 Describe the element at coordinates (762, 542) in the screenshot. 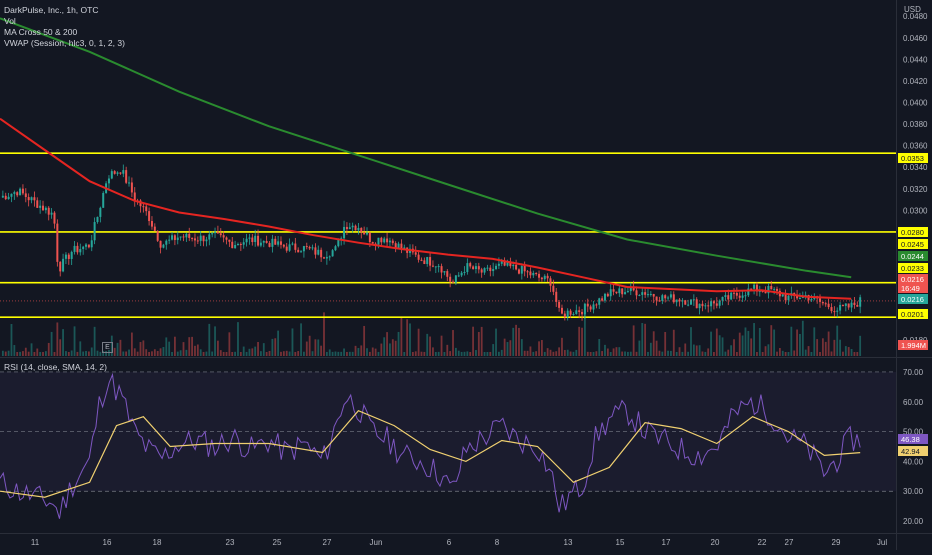

I see `time-tick: 22` at that location.